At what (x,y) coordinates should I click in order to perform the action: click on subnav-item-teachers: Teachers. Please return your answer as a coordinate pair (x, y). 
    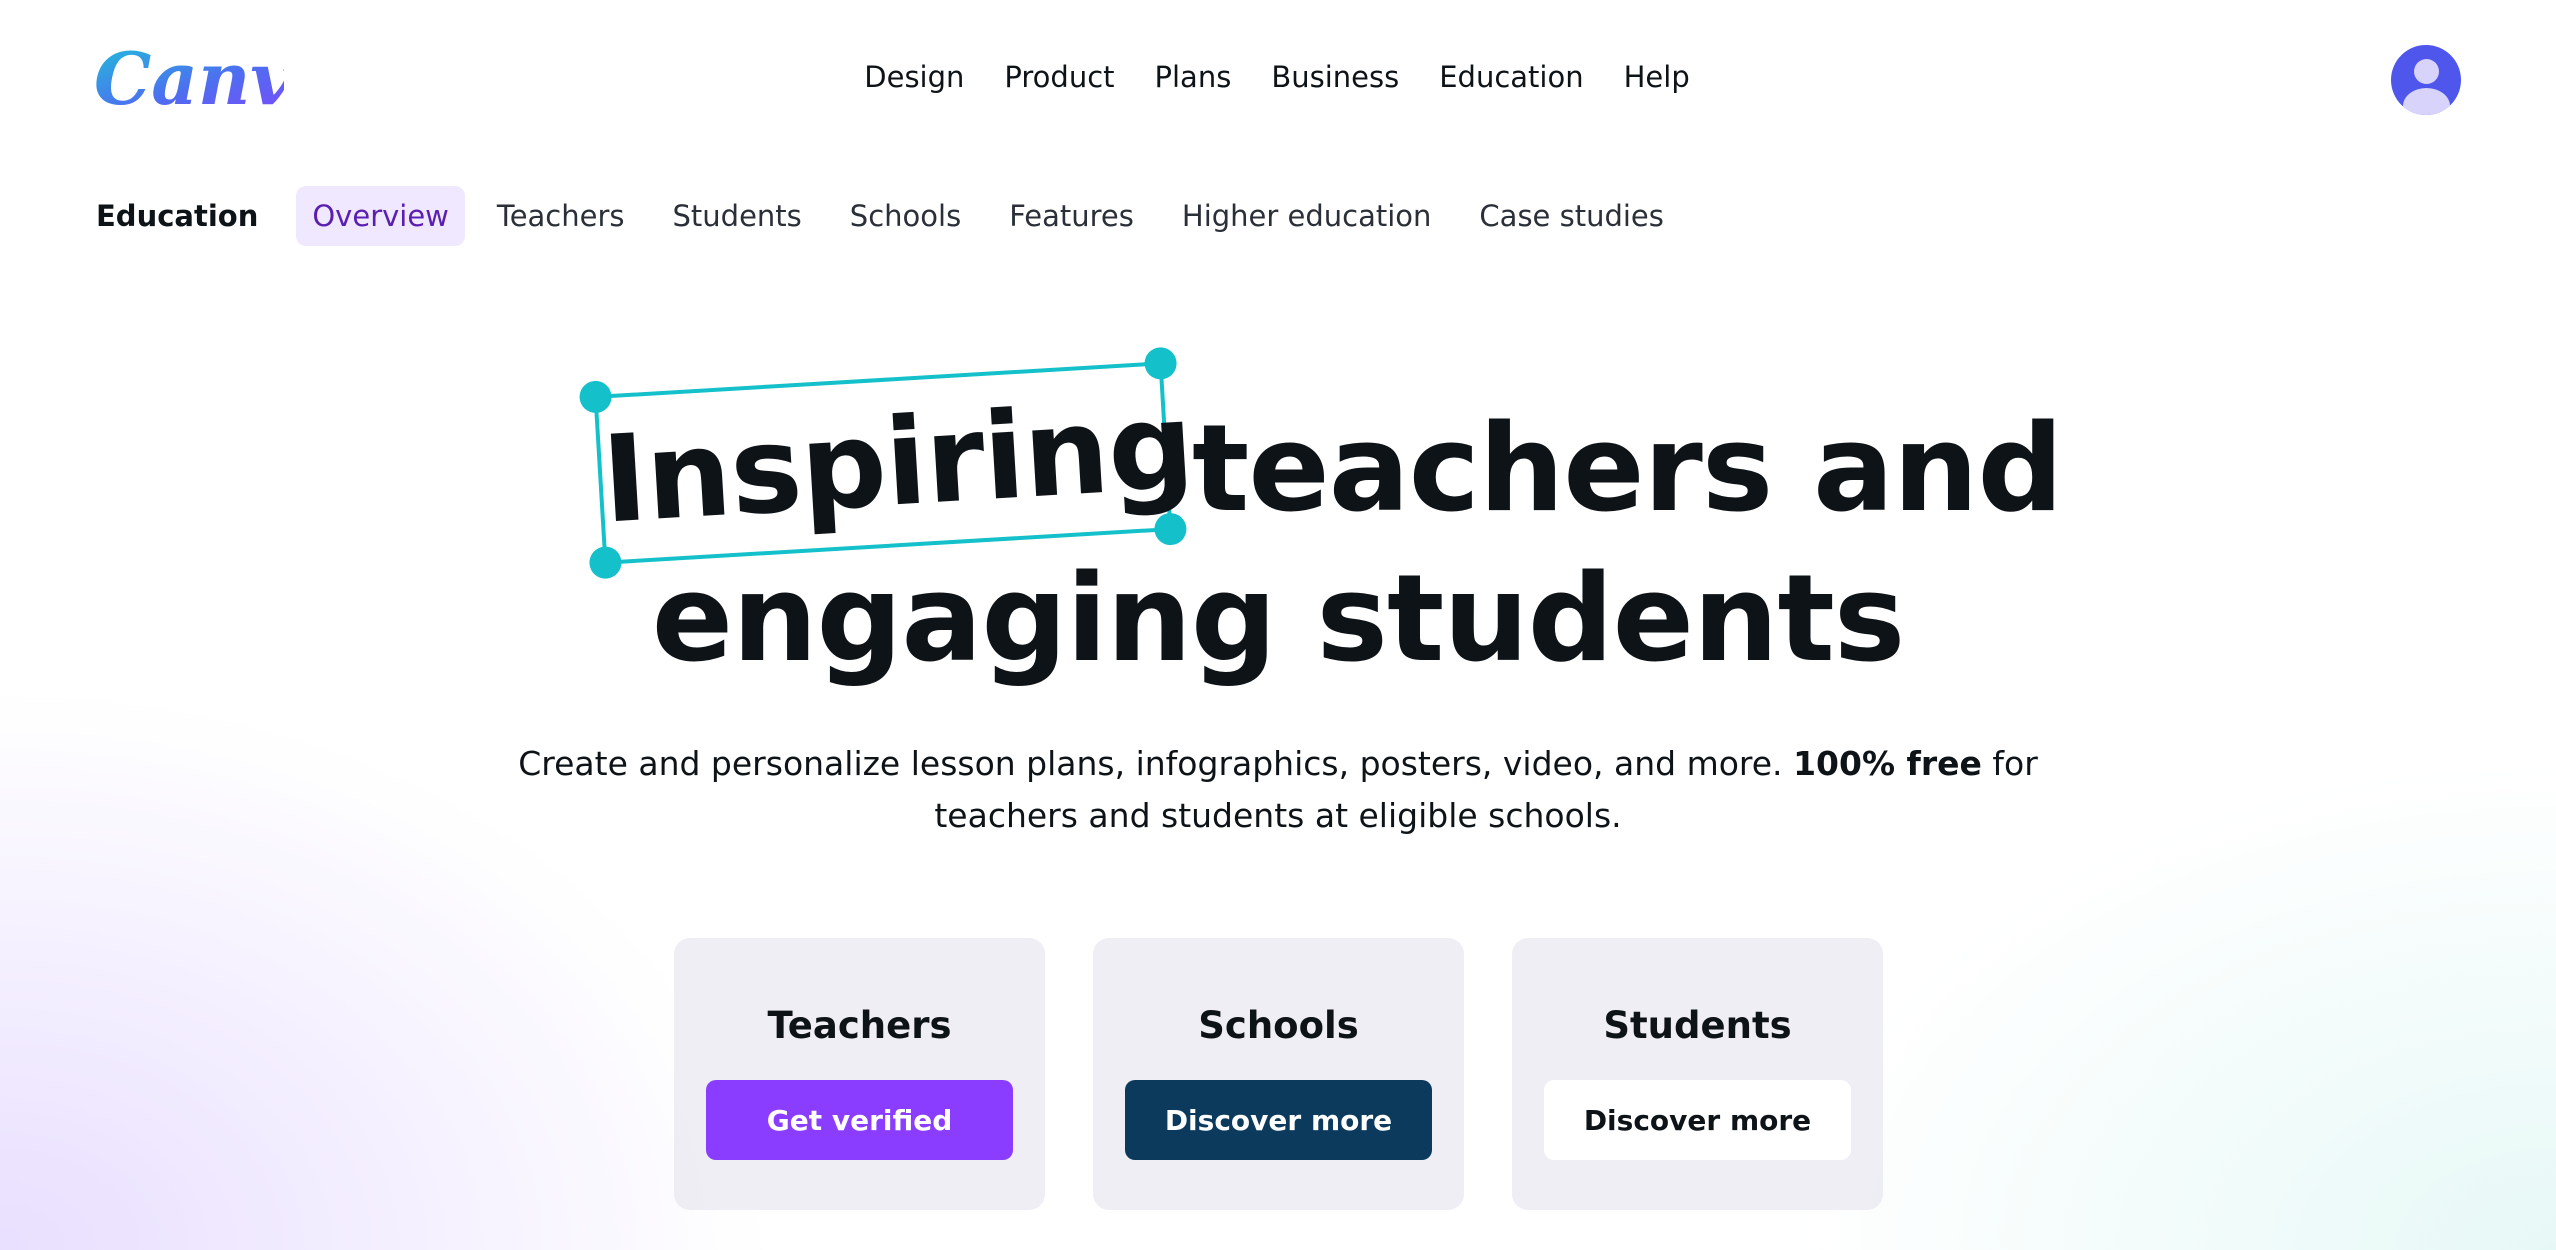
    Looking at the image, I should click on (561, 216).